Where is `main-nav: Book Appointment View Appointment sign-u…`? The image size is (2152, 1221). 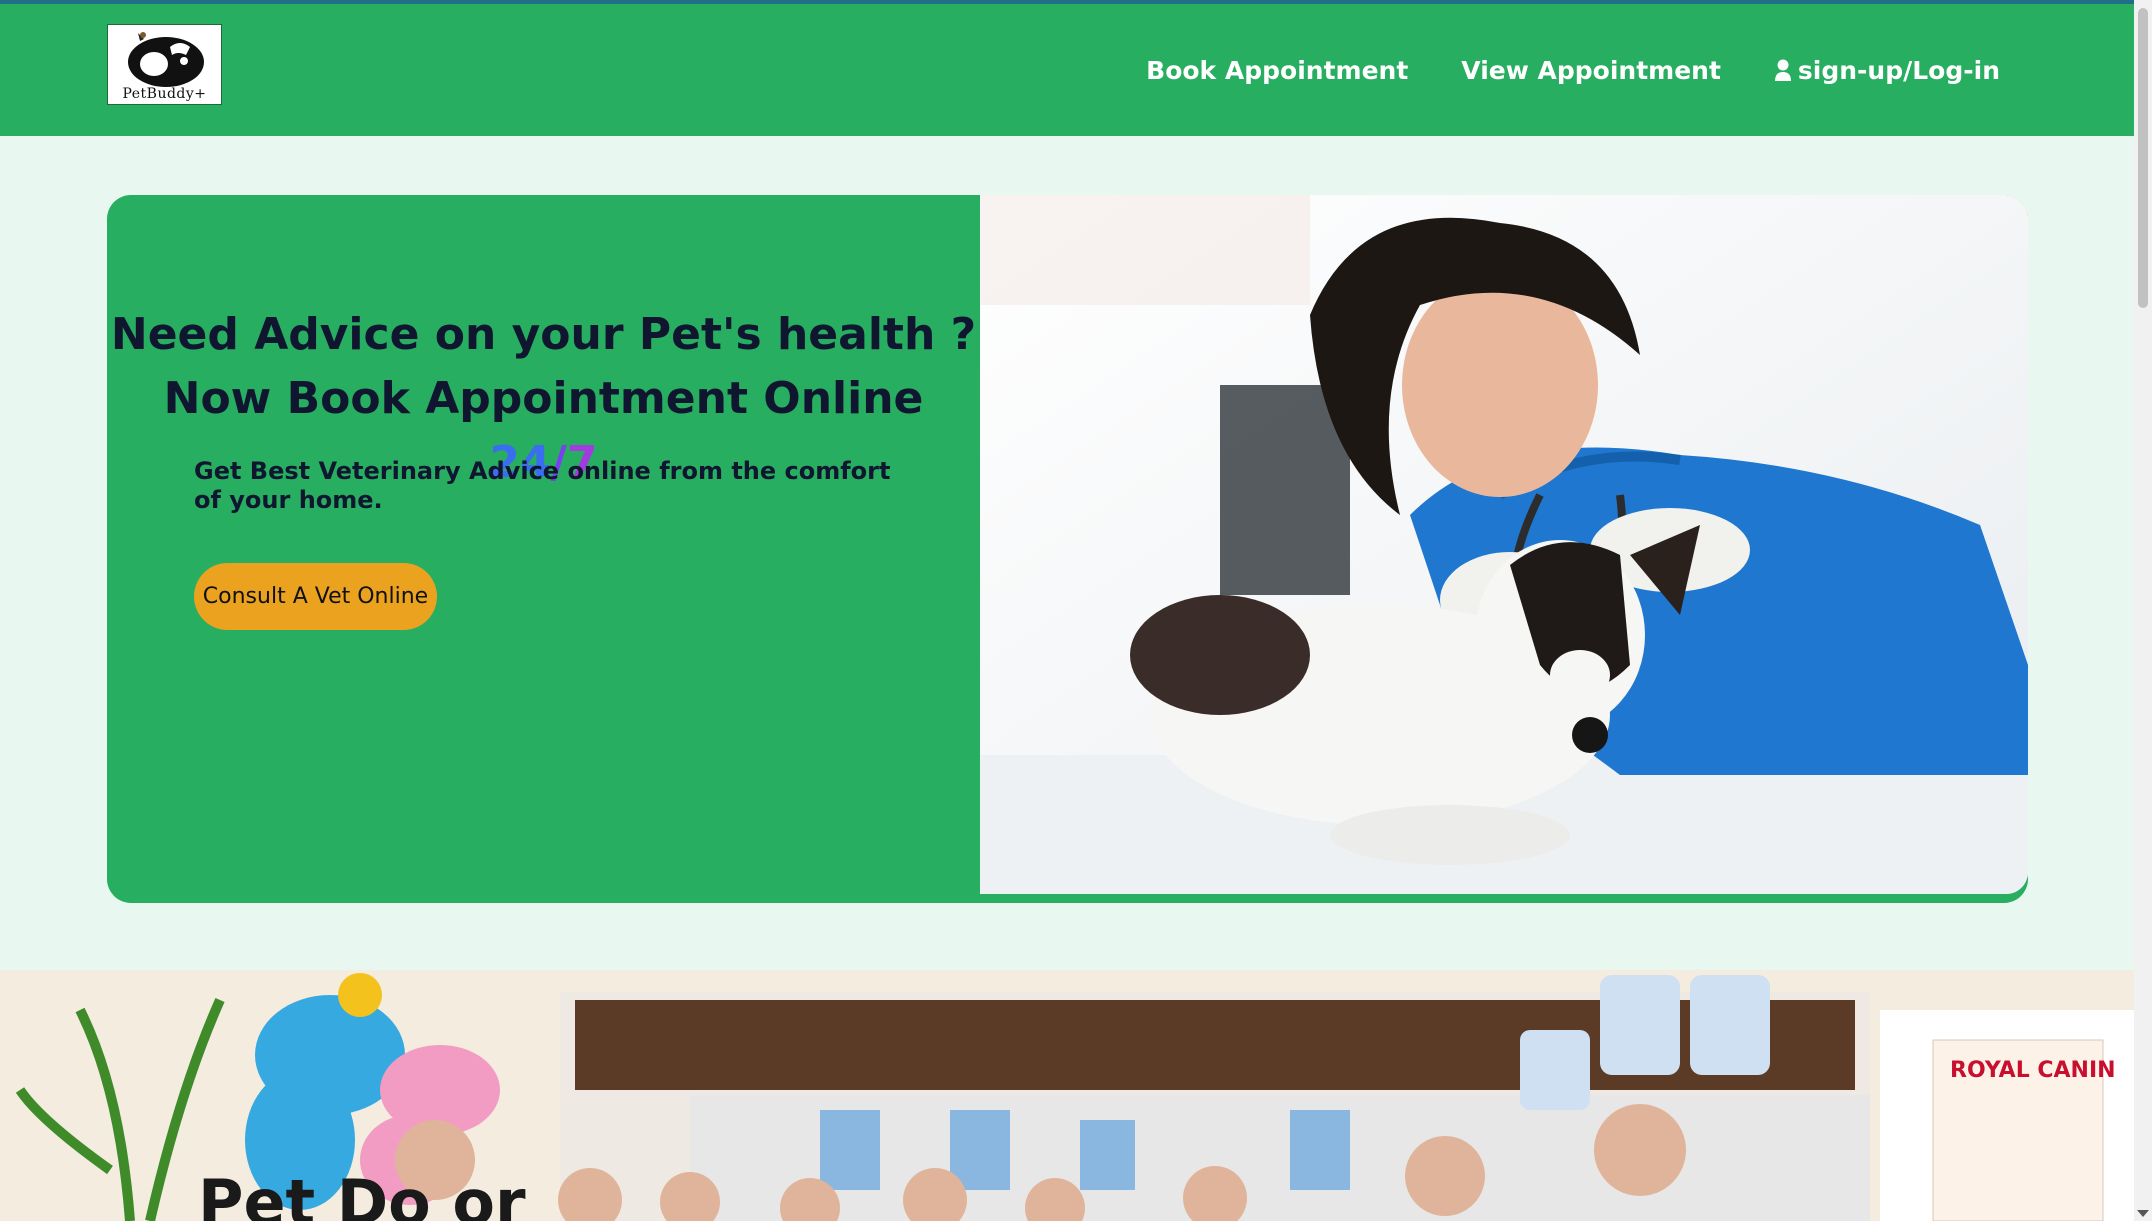
main-nav: Book Appointment View Appointment sign-u… is located at coordinates (1546, 70).